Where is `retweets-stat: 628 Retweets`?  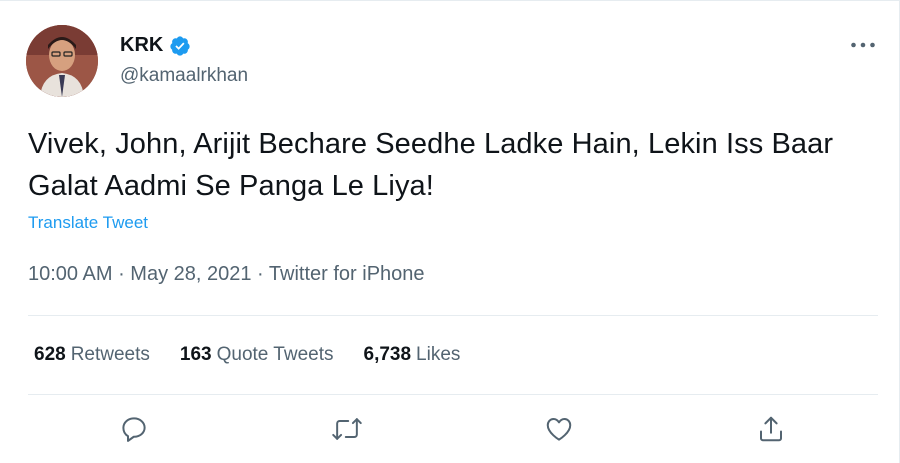 retweets-stat: 628 Retweets is located at coordinates (92, 355).